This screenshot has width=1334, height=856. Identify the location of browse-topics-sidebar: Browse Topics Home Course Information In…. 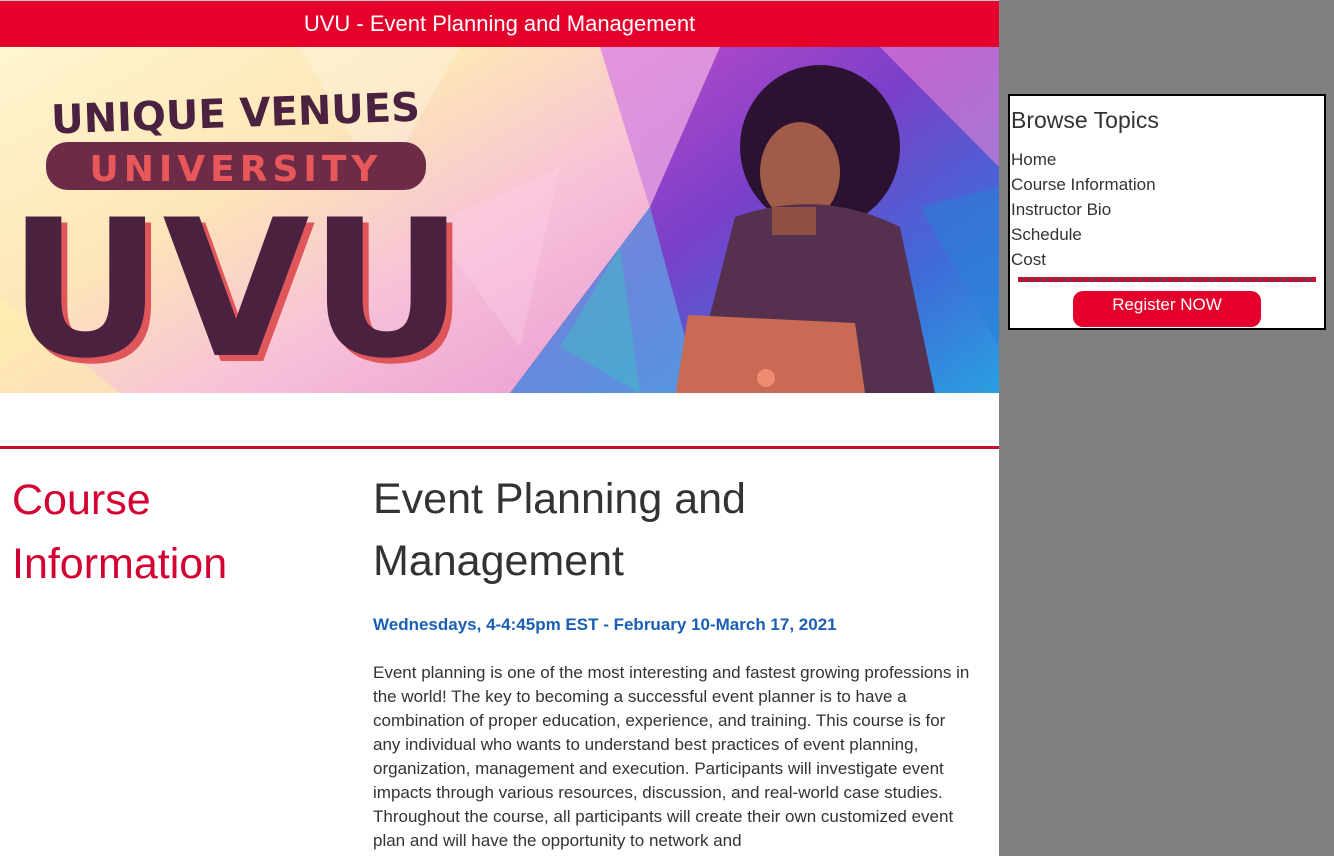
(1167, 212).